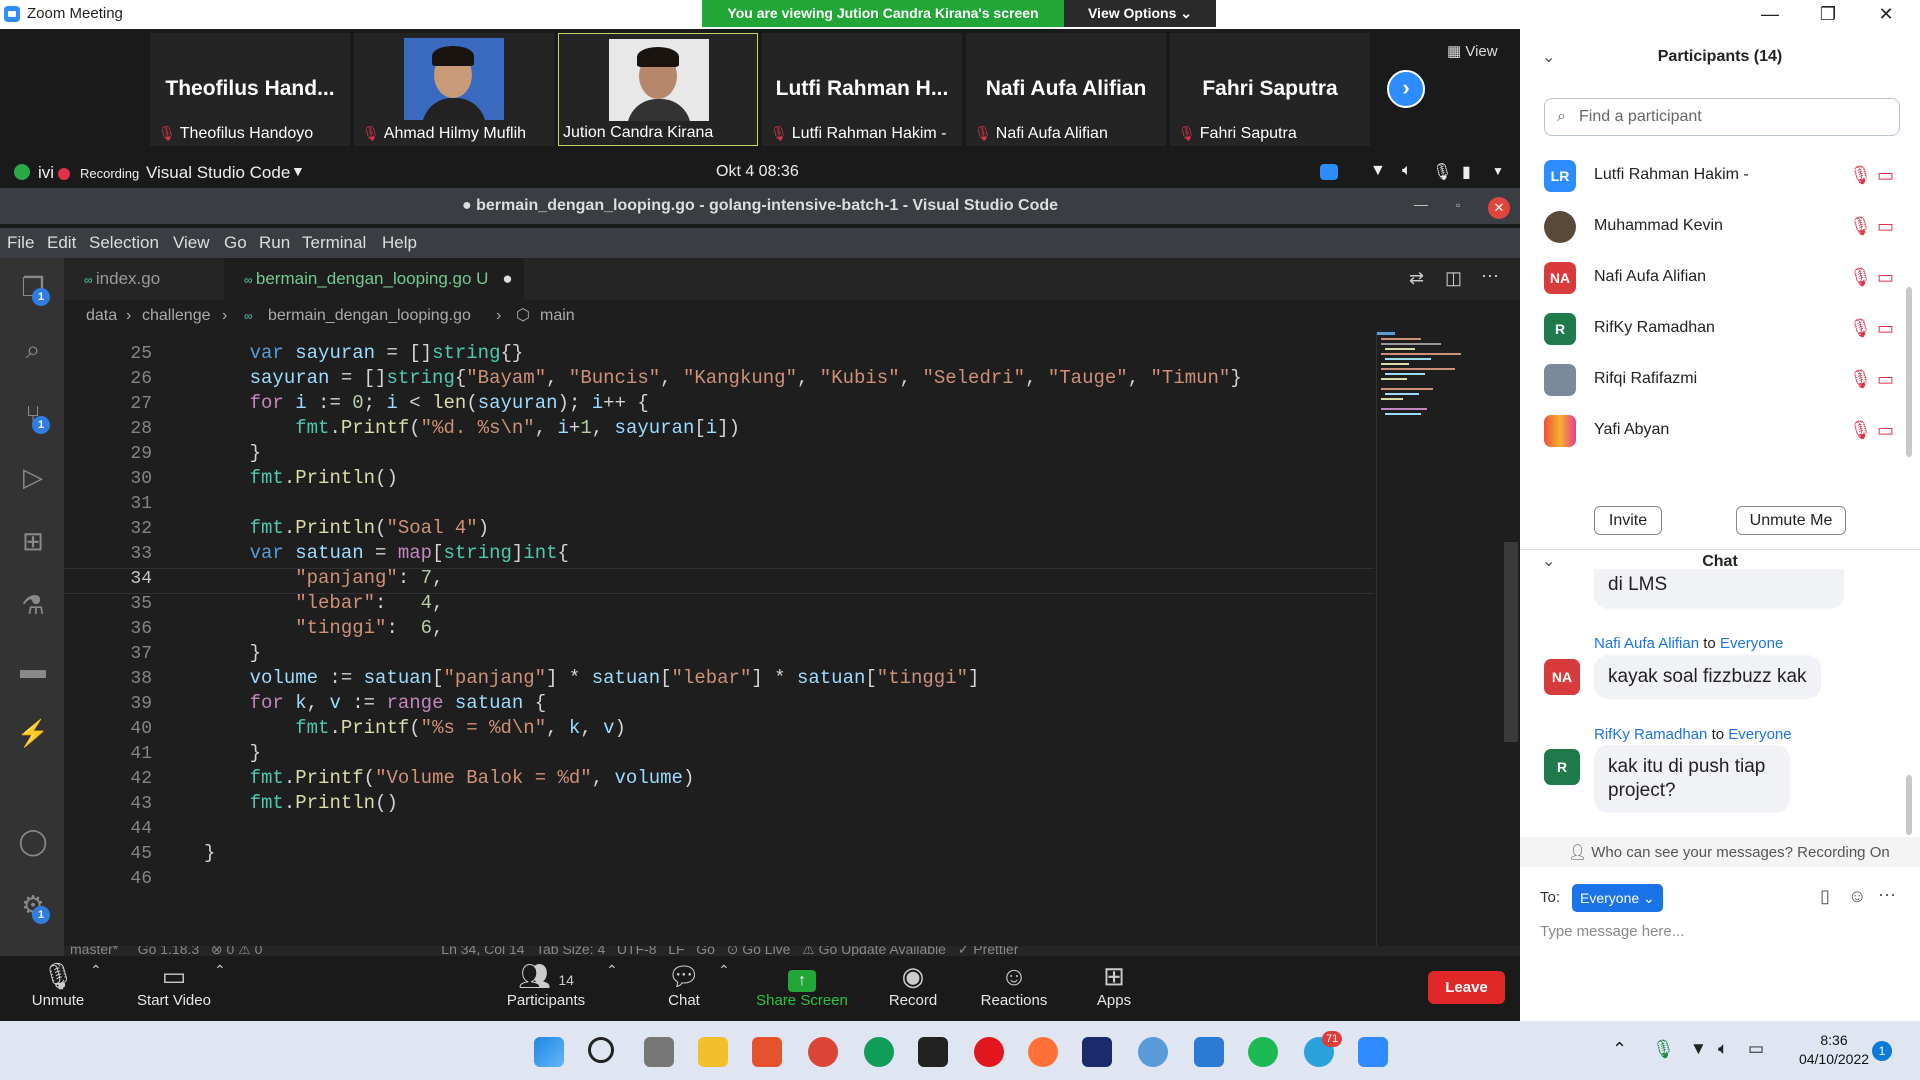 Image resolution: width=1920 pixels, height=1080 pixels. Describe the element at coordinates (1723, 1049) in the screenshot. I see `volume-icon: 🔈︎` at that location.